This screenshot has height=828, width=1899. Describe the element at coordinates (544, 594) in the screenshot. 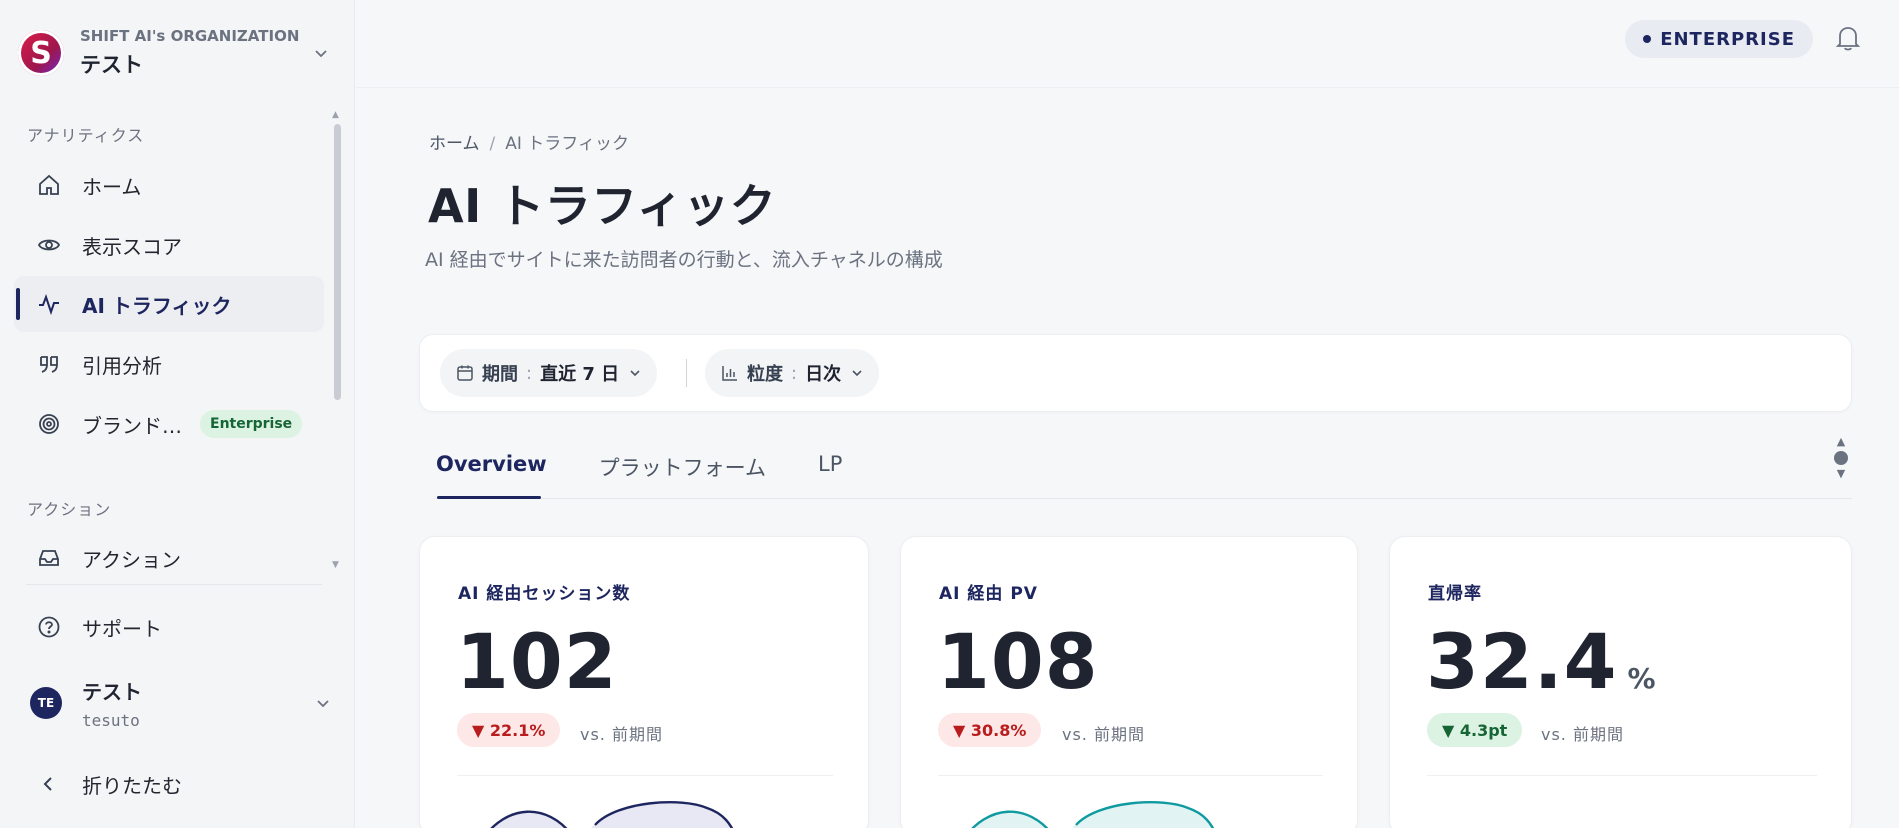

I see `card-title: AI 経由セッション数` at that location.